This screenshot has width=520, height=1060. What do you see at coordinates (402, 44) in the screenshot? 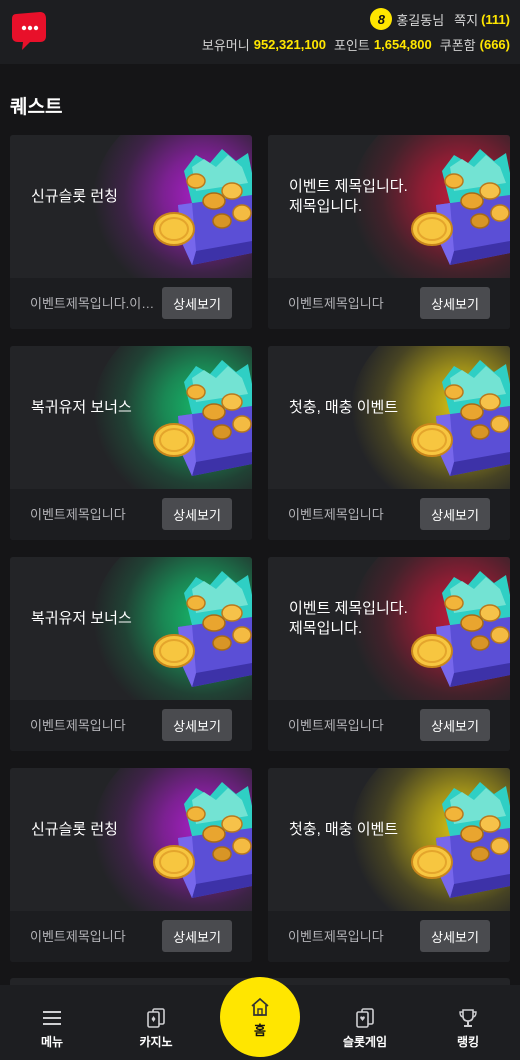
I see `point-value: 1,654,800` at bounding box center [402, 44].